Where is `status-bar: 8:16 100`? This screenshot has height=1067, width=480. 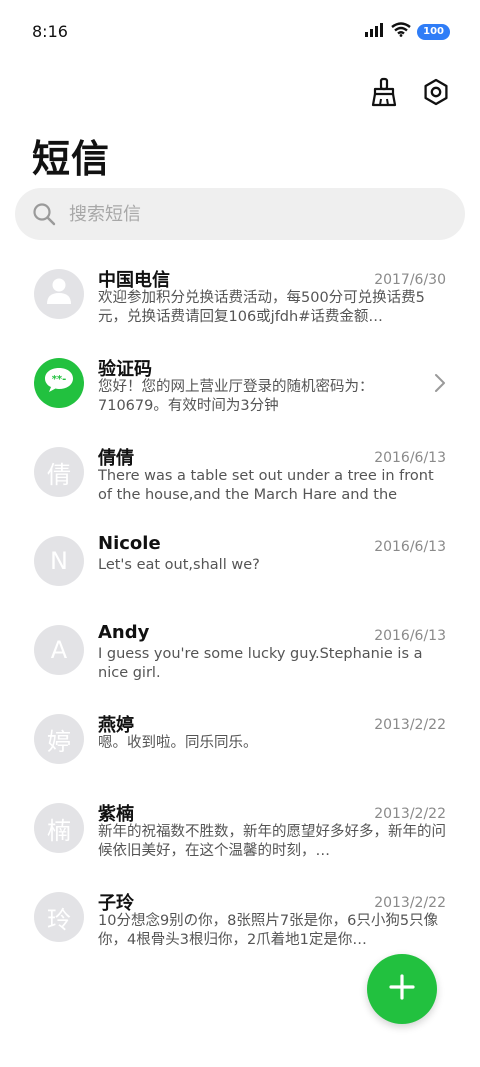
status-bar: 8:16 100 is located at coordinates (240, 33).